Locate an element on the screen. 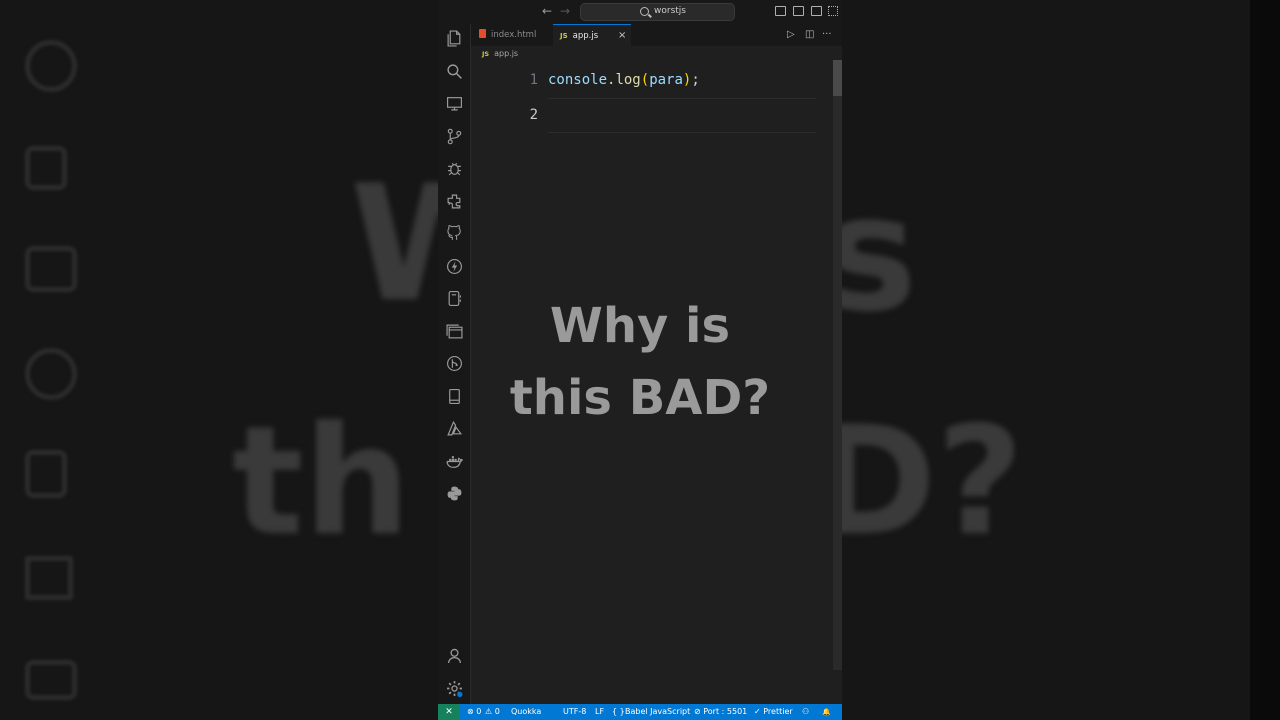 This screenshot has width=1280, height=720. breadcrumb-file: app.js is located at coordinates (506, 53).